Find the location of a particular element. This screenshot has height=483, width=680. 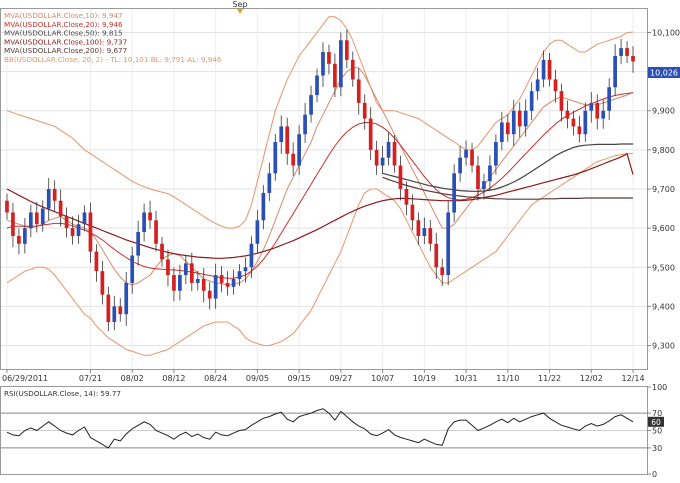

legend-entry: MVA(USDOLLAR.Close,100): 9,737 is located at coordinates (65, 41).